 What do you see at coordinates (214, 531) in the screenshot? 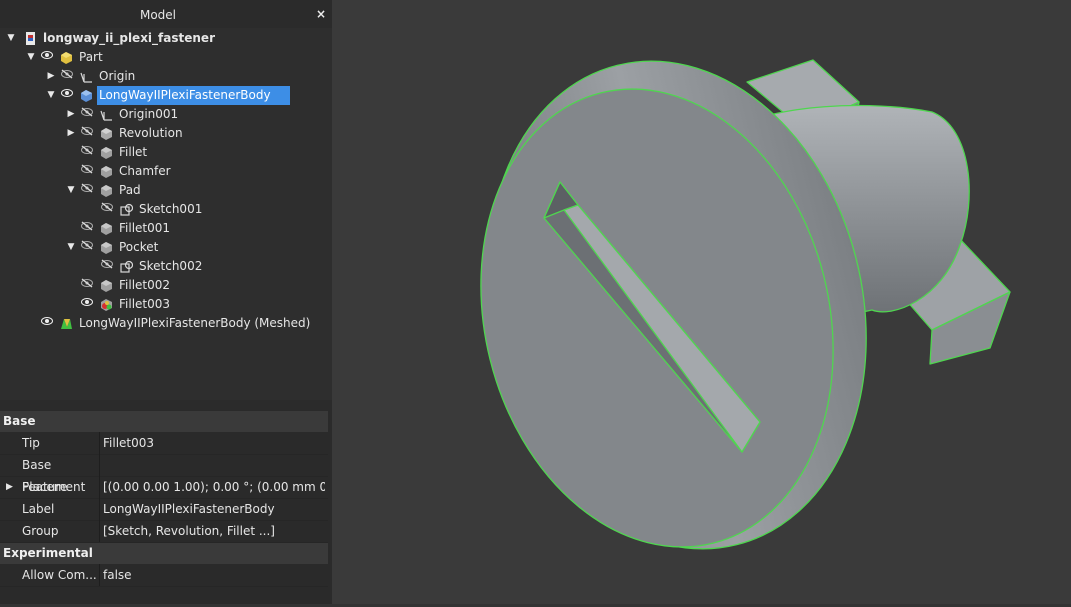
I see `property-value: [Sketch, Revolution, Fillet ...]` at bounding box center [214, 531].